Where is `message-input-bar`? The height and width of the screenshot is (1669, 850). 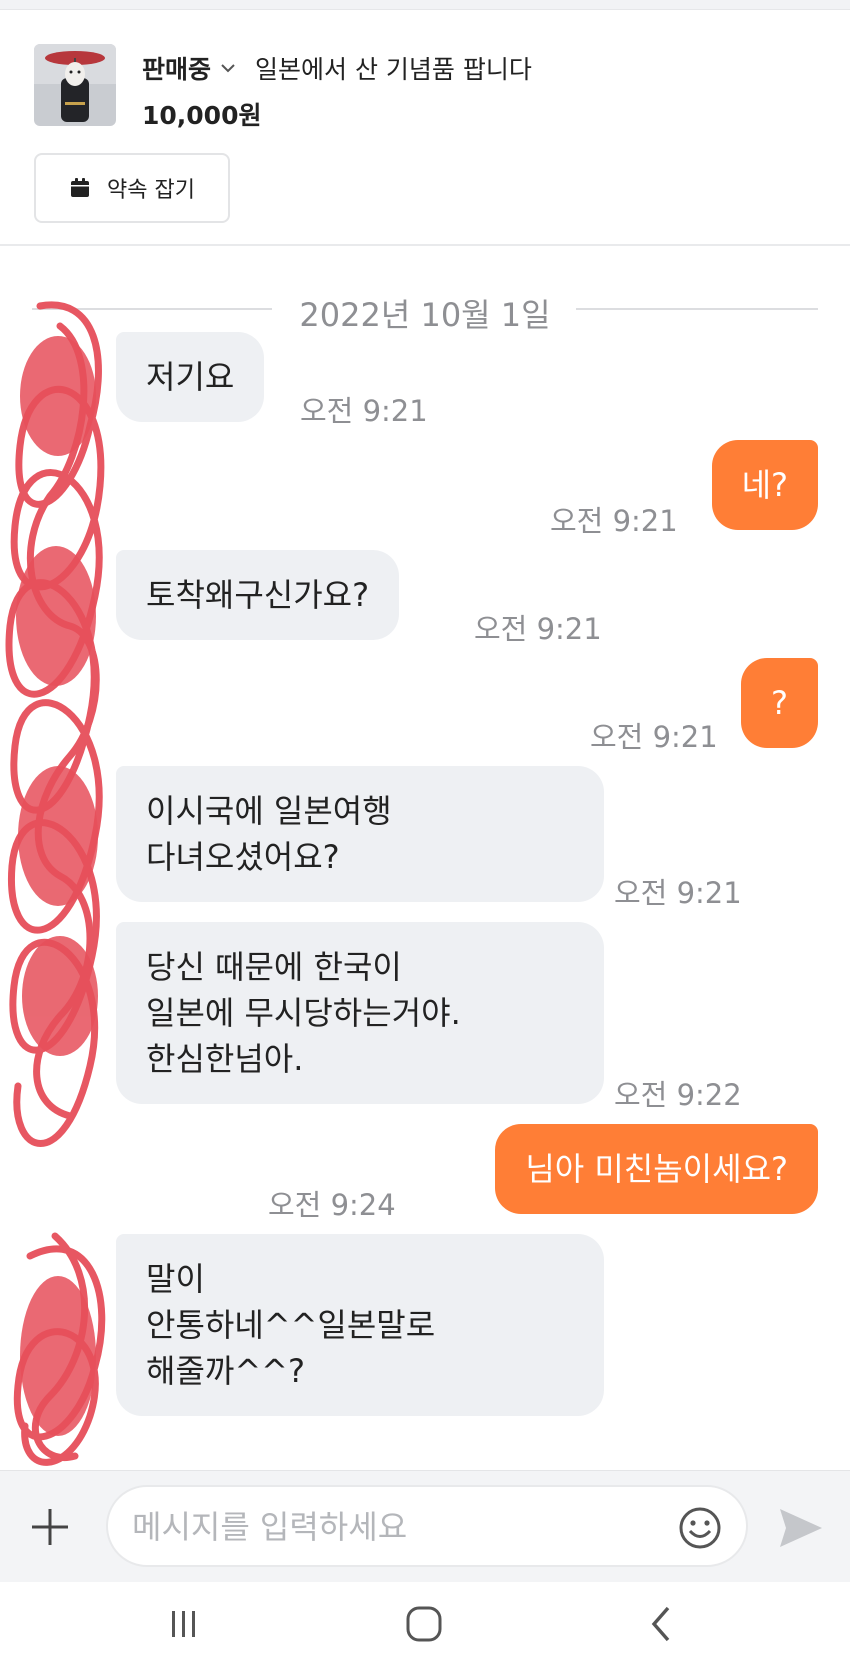 message-input-bar is located at coordinates (425, 1526).